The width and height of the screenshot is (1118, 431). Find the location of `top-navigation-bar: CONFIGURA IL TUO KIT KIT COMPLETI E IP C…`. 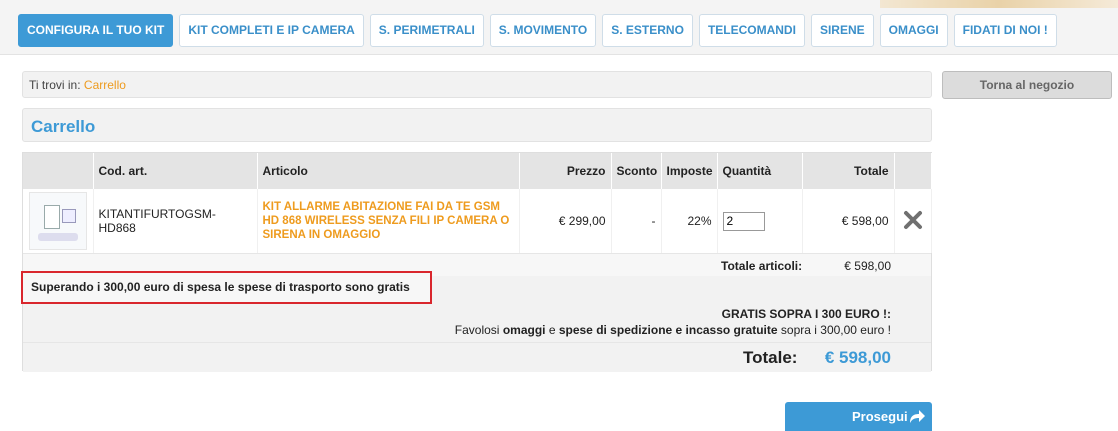

top-navigation-bar: CONFIGURA IL TUO KIT KIT COMPLETI E IP C… is located at coordinates (559, 27).